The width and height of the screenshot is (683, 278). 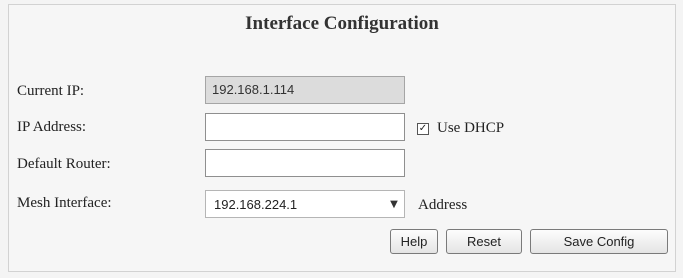 I want to click on use-dhcp-option: ✓ Use DHCP, so click(x=460, y=128).